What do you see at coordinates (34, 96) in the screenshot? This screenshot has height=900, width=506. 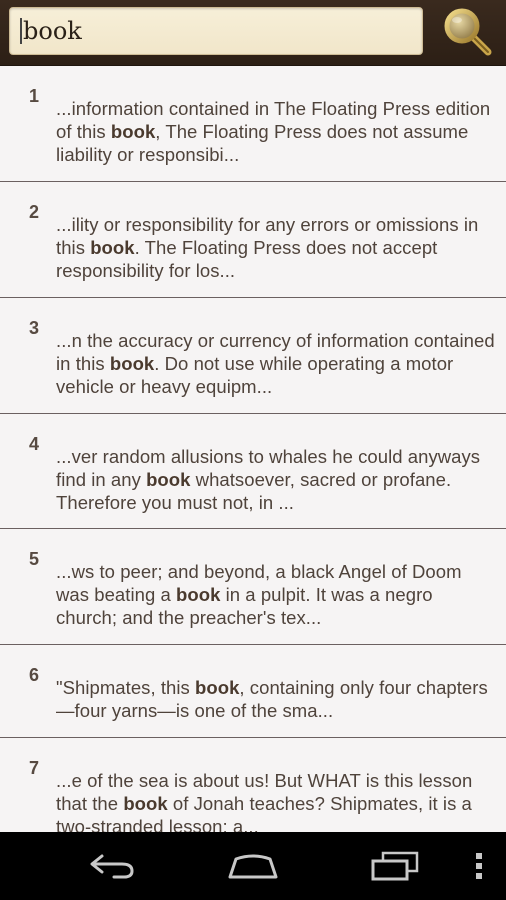 I see `result-number: 1` at bounding box center [34, 96].